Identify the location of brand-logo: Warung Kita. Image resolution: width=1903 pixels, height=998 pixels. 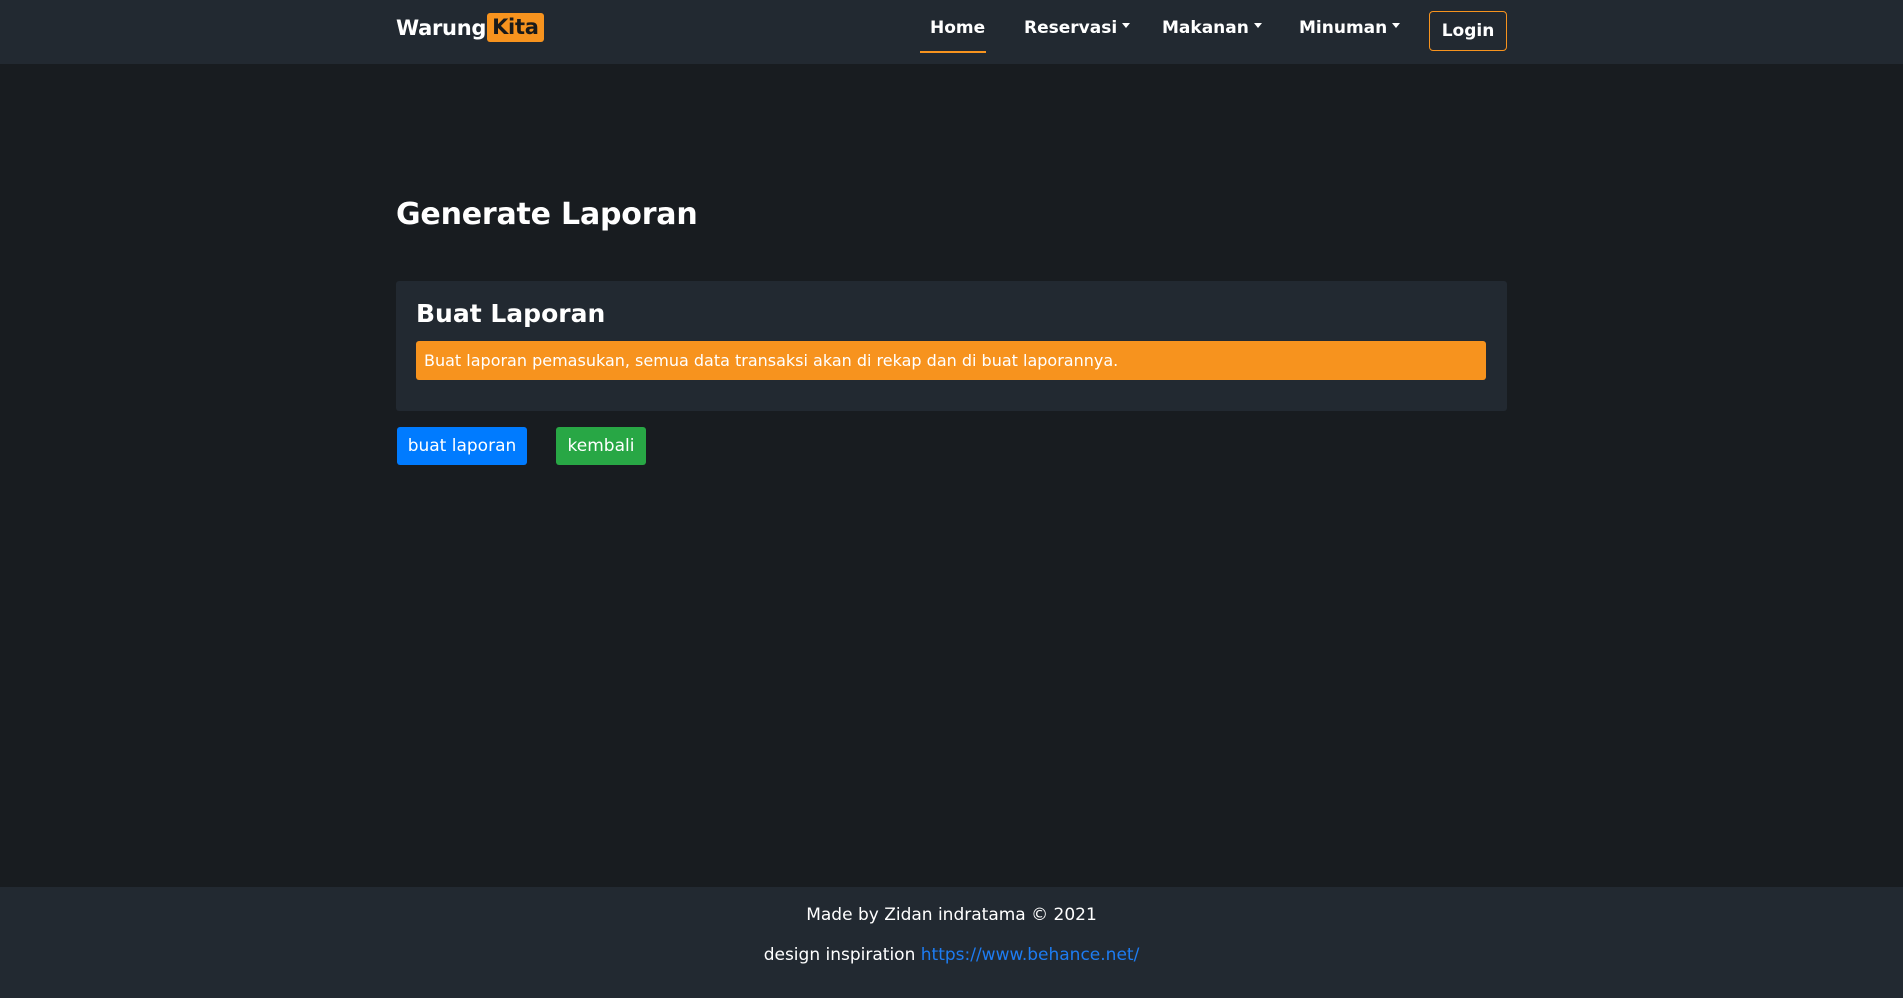
(470, 27).